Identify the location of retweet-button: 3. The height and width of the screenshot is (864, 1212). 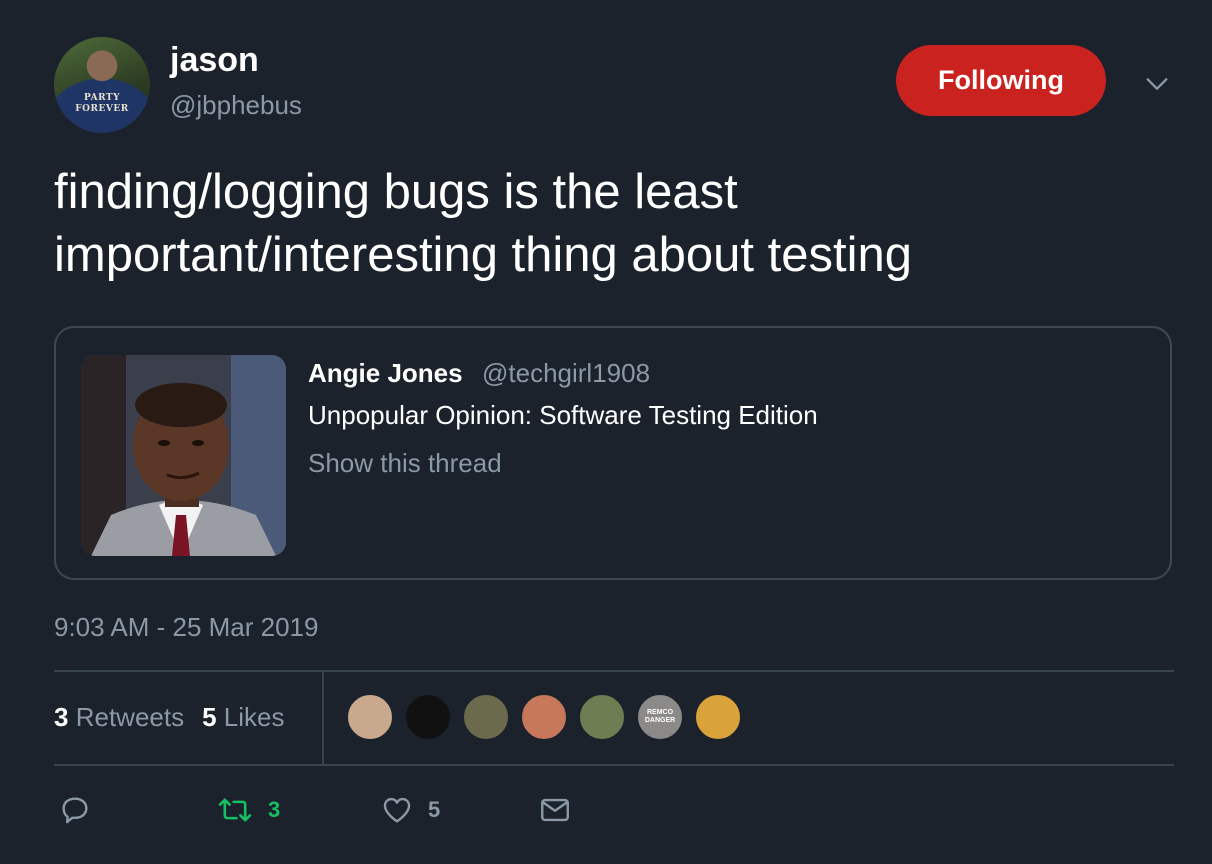
(248, 810).